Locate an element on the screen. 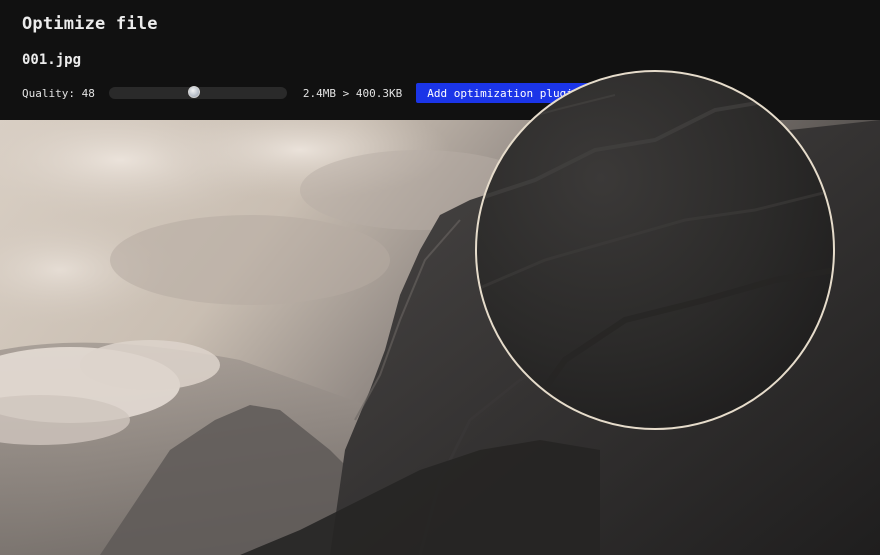 The width and height of the screenshot is (880, 555). file-size-comparison: 2.4MB > 400.3KB is located at coordinates (352, 93).